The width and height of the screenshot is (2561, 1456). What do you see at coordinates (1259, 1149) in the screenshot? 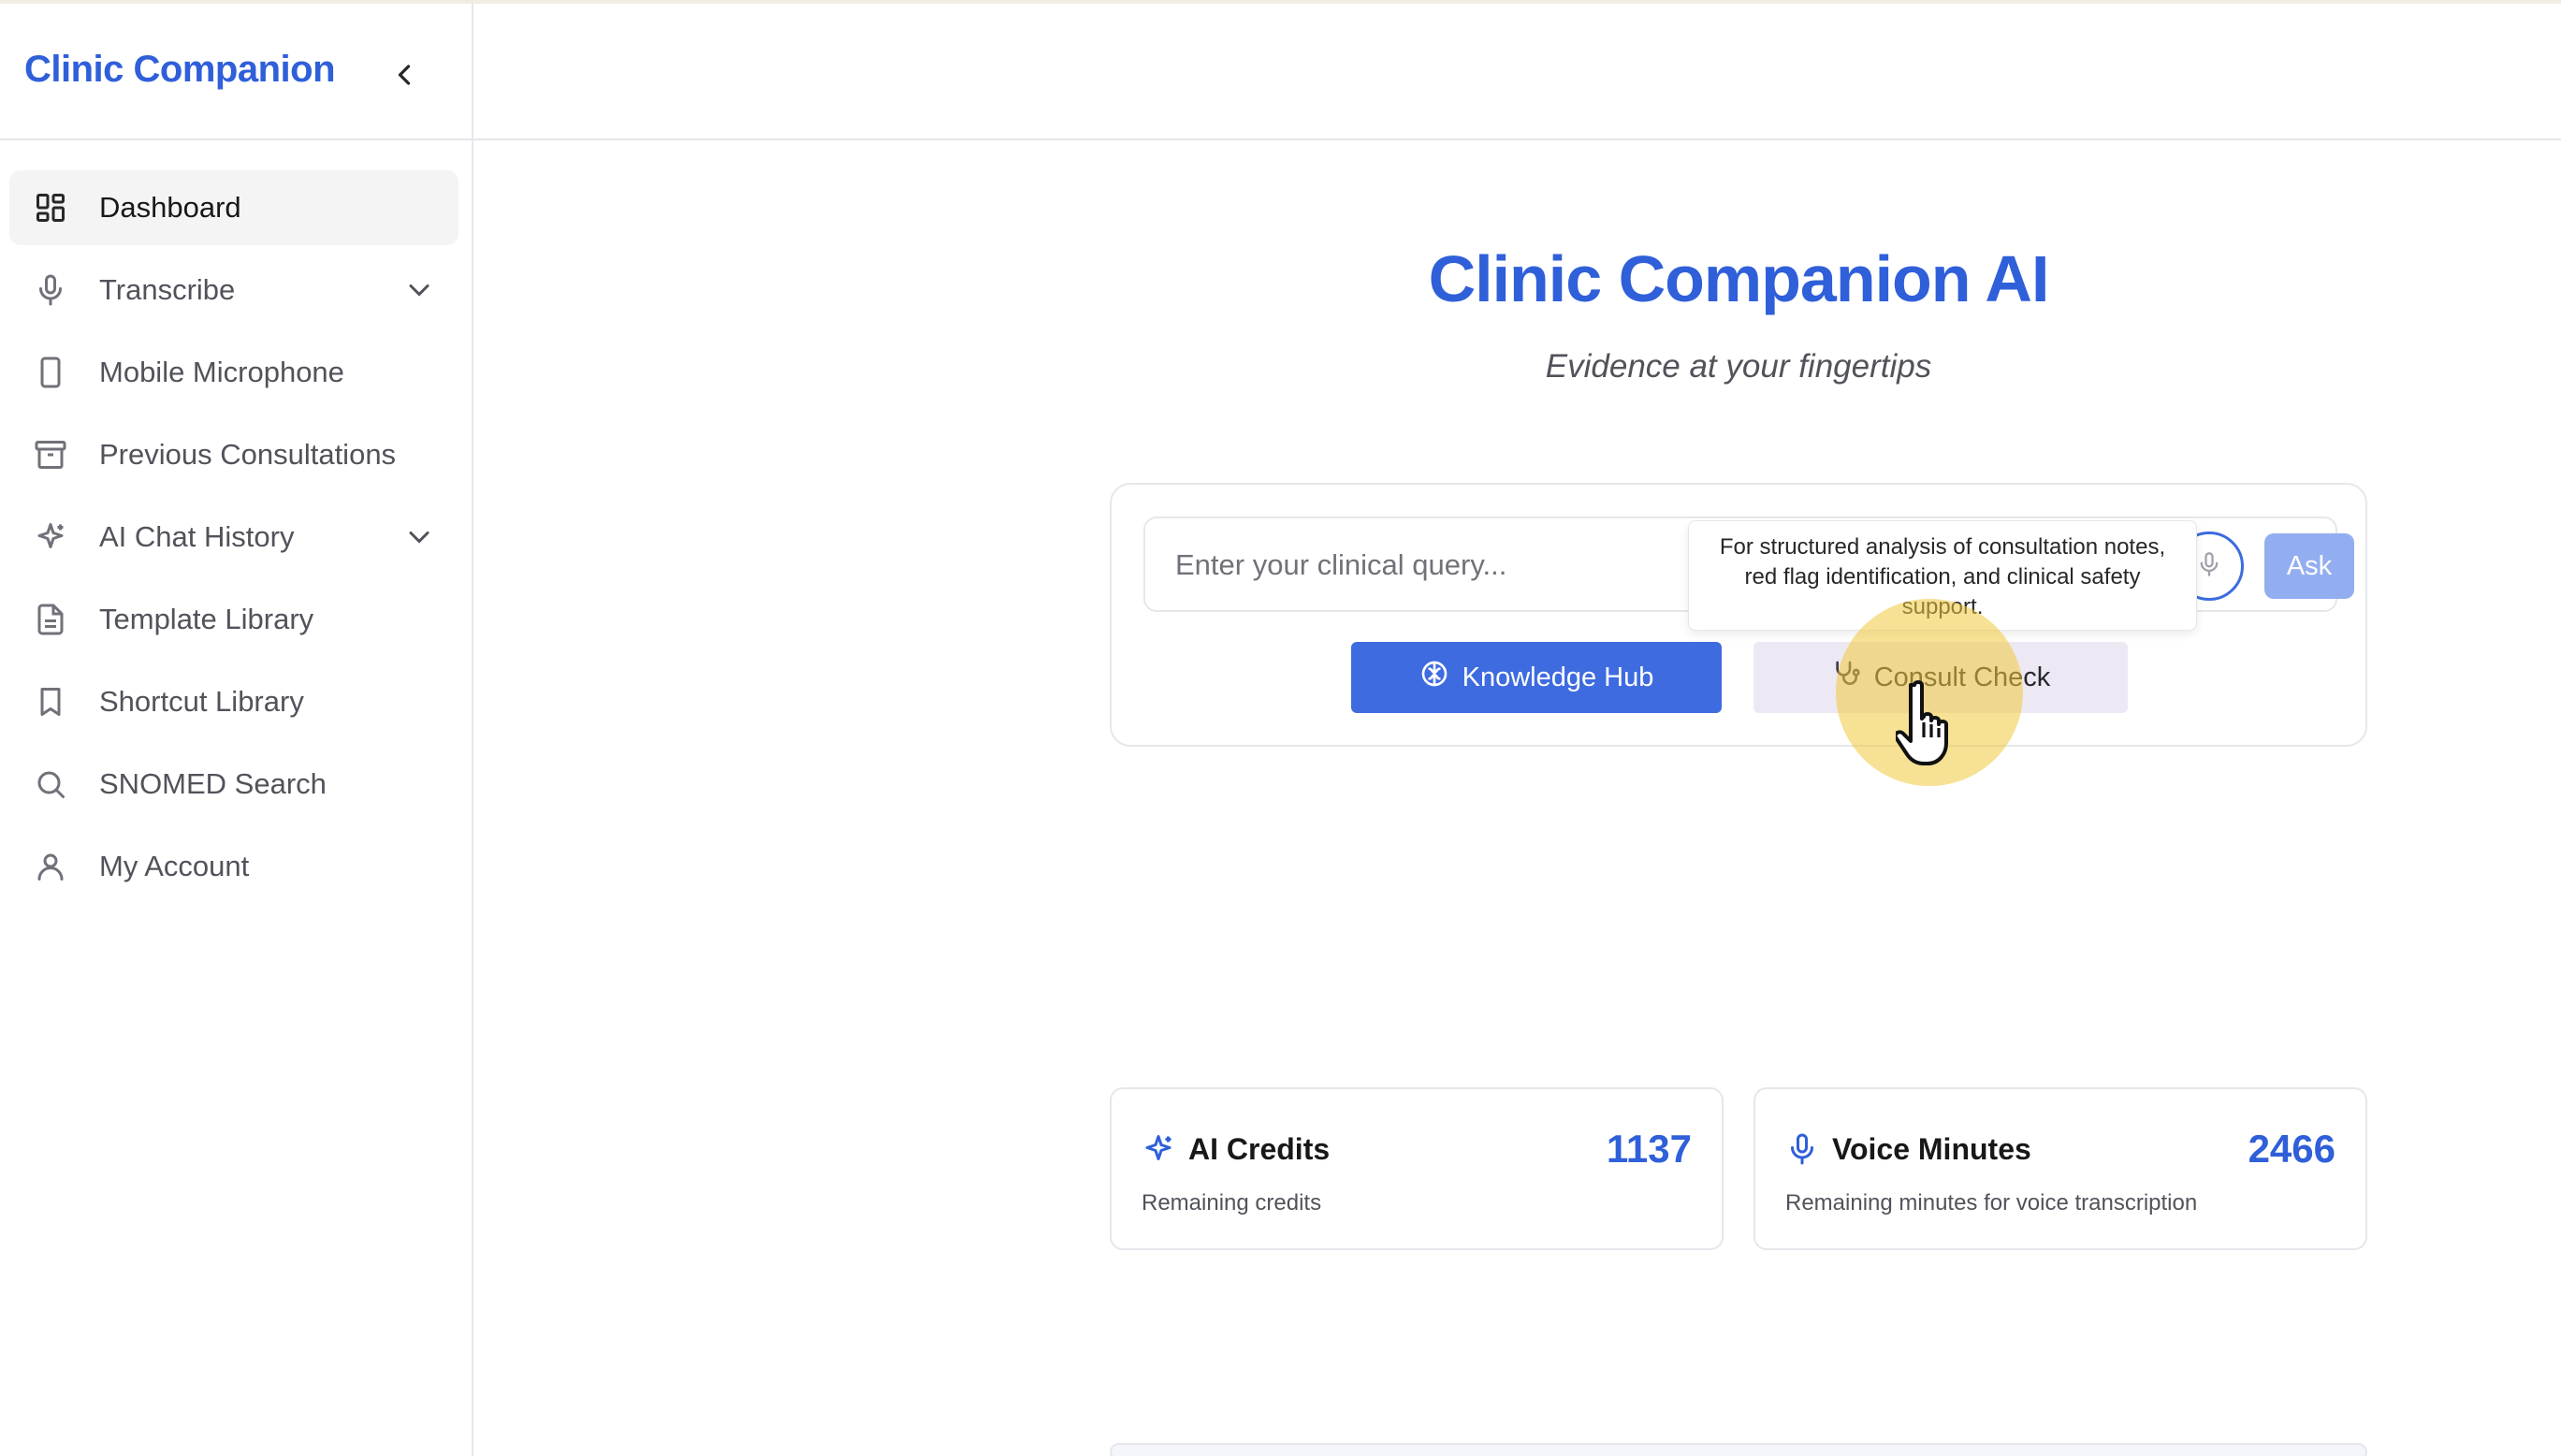
I see `ai-credits-title: AI Credits` at bounding box center [1259, 1149].